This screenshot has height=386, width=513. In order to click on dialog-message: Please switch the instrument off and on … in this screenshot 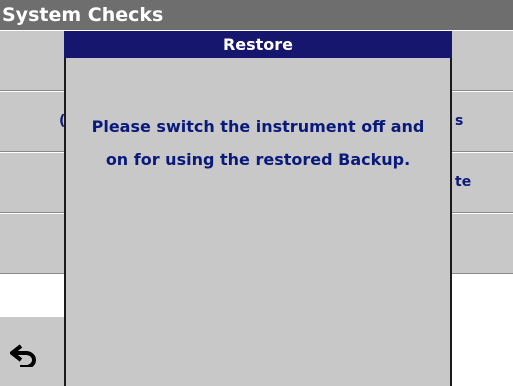, I will do `click(258, 143)`.